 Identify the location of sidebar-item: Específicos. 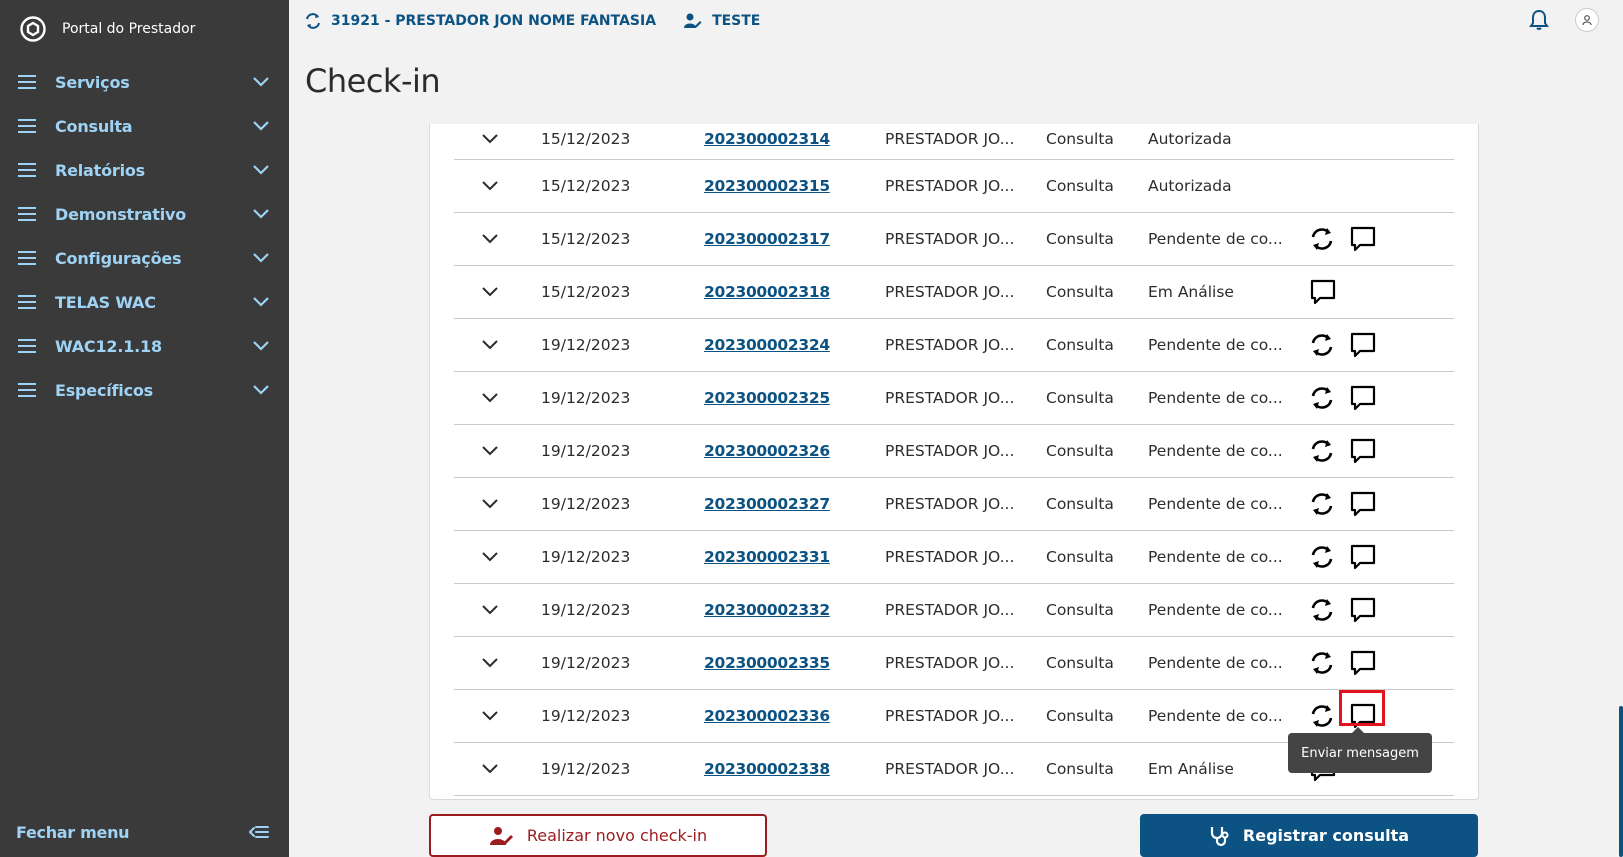
(144, 390).